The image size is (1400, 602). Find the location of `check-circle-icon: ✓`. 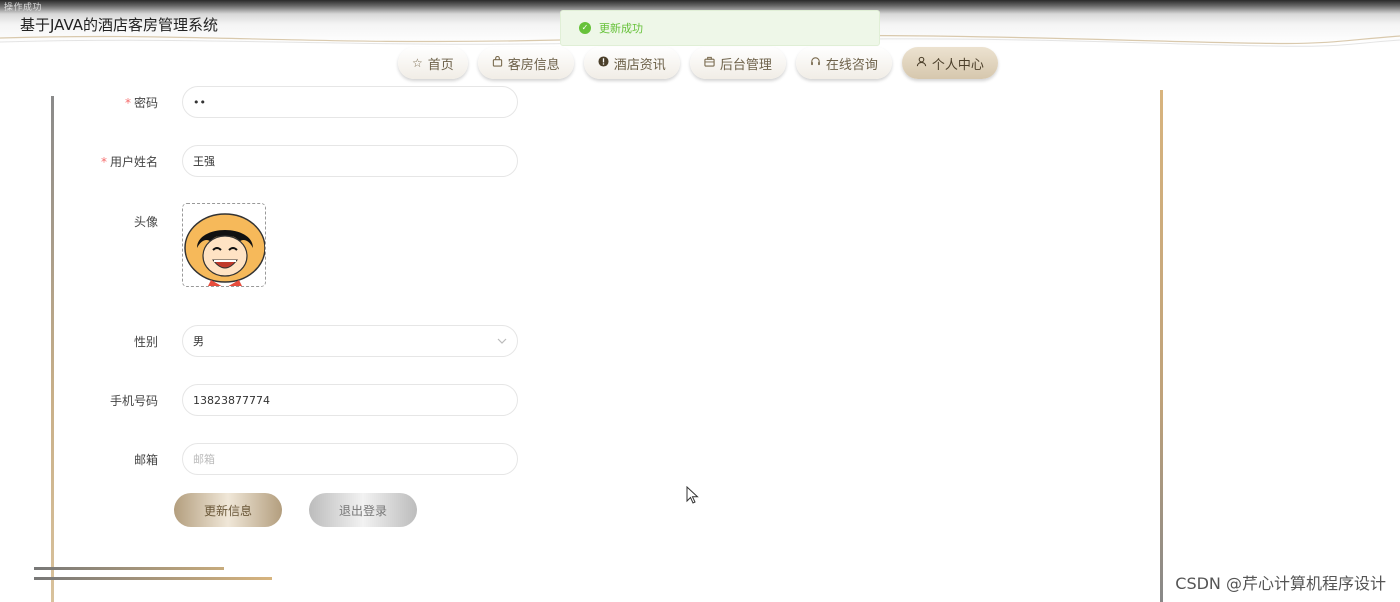

check-circle-icon: ✓ is located at coordinates (585, 28).